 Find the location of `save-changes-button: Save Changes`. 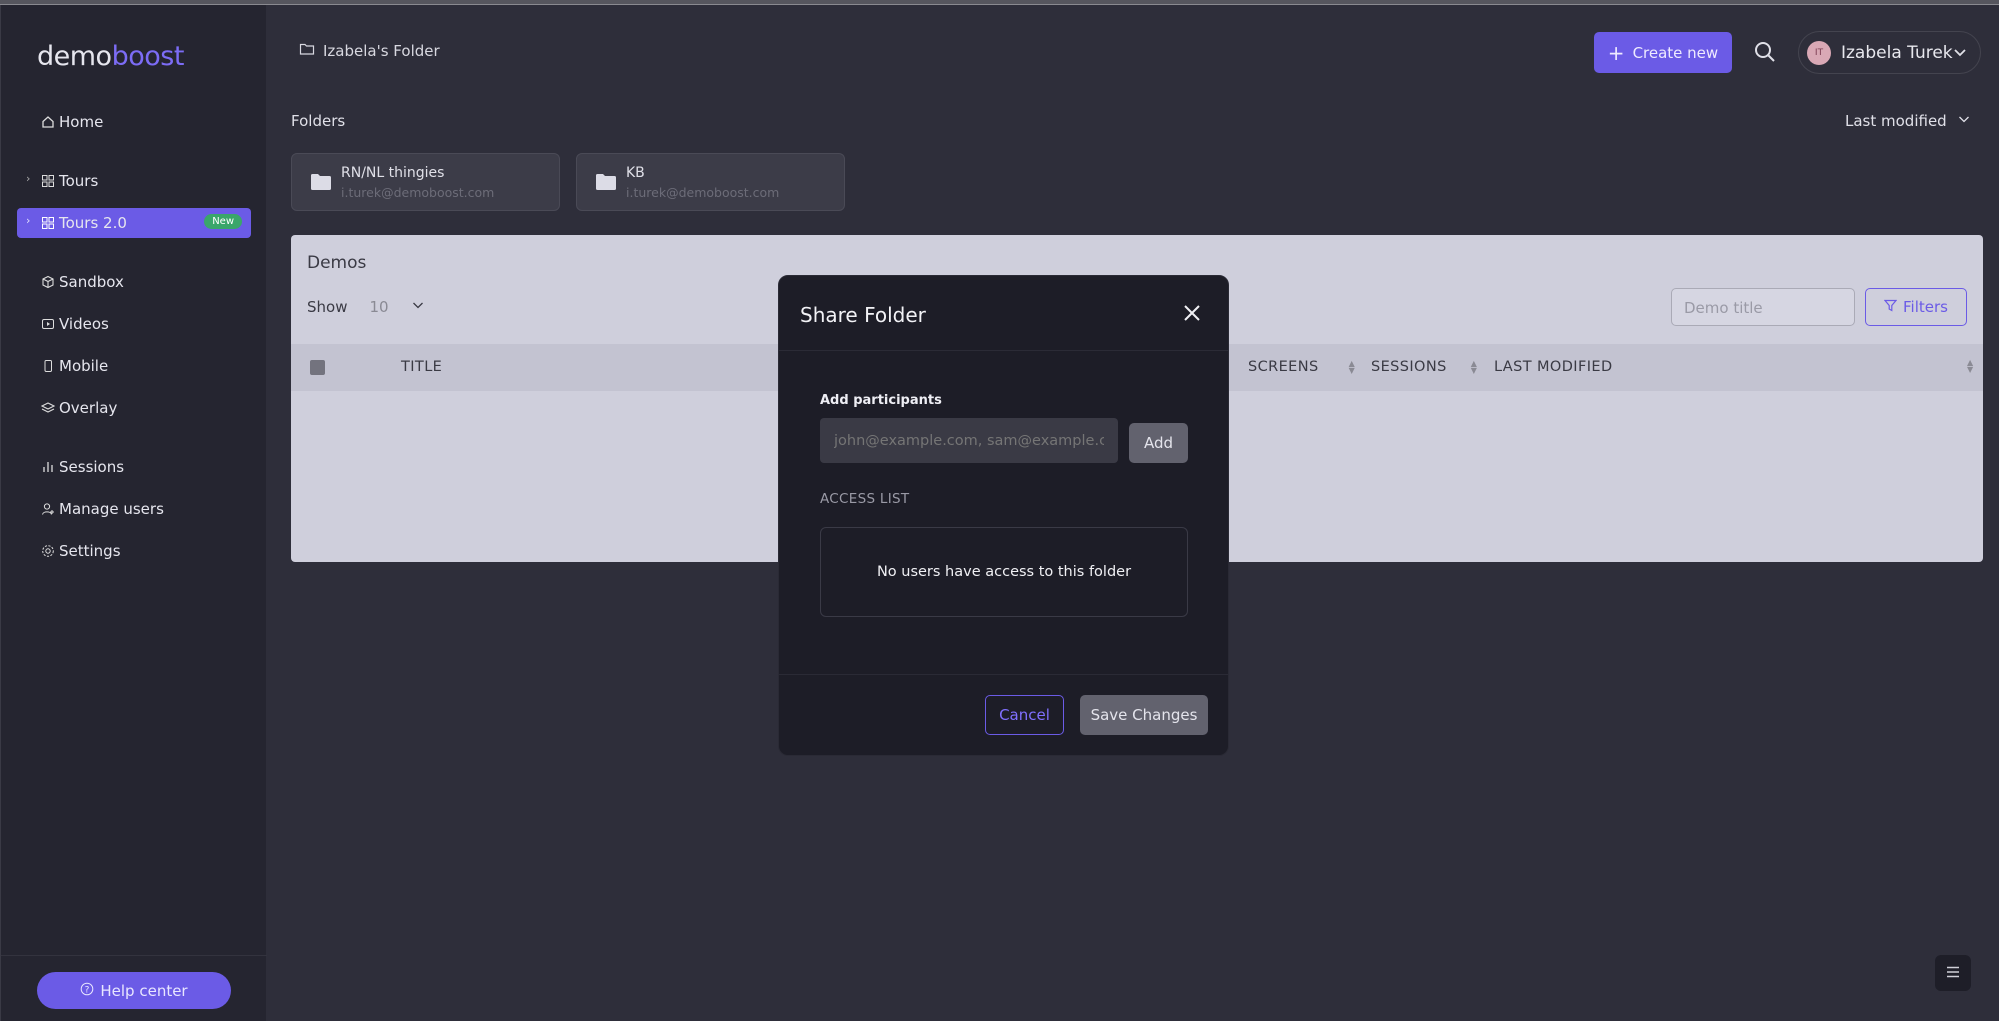

save-changes-button: Save Changes is located at coordinates (1144, 715).